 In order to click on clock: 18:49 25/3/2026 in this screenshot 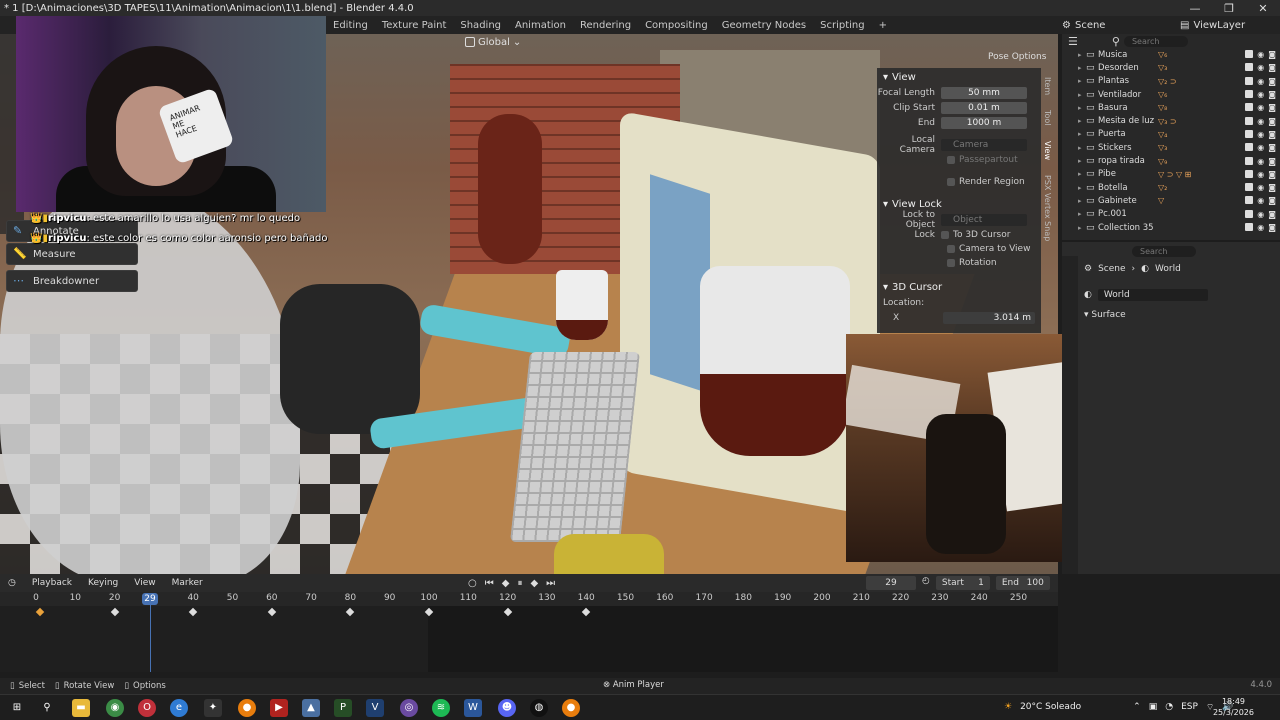, I will do `click(1233, 707)`.